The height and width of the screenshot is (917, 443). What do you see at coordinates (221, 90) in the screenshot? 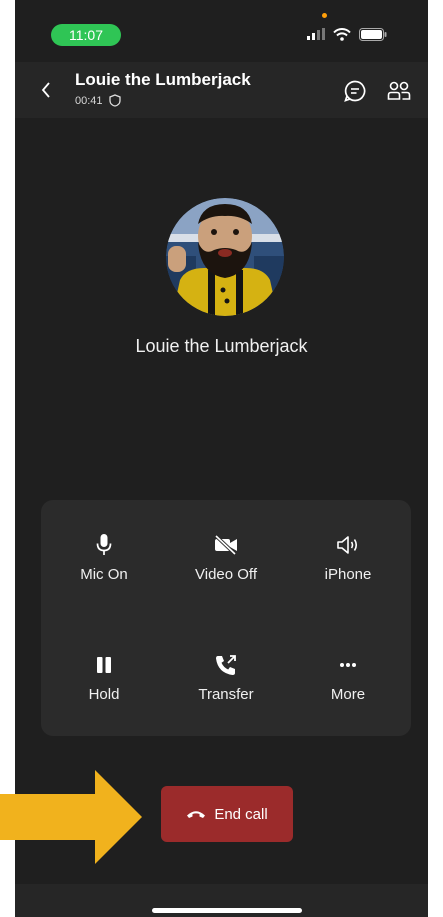
I see `call-header: Louie the Lumberjack 00:41` at bounding box center [221, 90].